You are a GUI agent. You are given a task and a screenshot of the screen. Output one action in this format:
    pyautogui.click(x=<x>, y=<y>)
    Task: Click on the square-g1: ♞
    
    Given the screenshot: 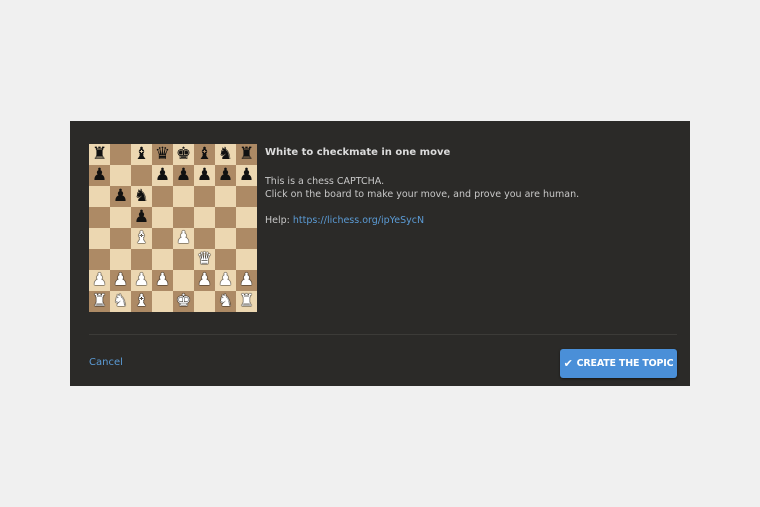 What is the action you would take?
    pyautogui.click(x=225, y=301)
    